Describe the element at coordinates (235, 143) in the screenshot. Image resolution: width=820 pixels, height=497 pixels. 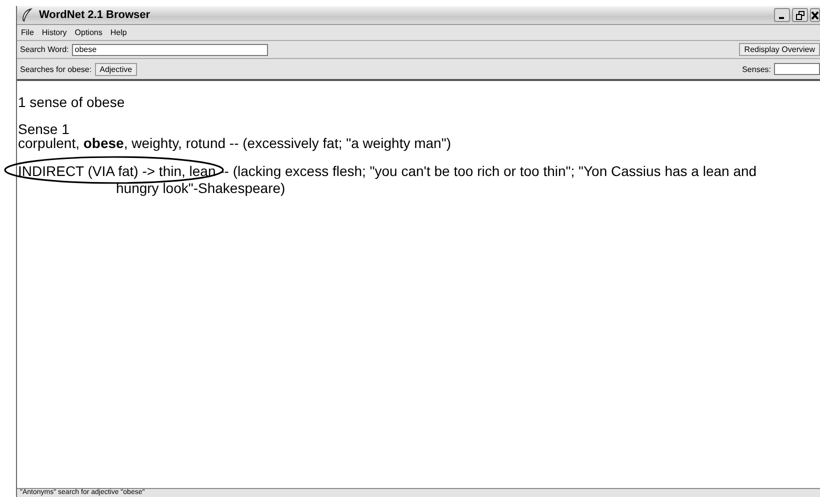
I see `synonyms-text: corpulent, obese, weighty, rotund -- (excessively fat; "a weighty man")` at that location.